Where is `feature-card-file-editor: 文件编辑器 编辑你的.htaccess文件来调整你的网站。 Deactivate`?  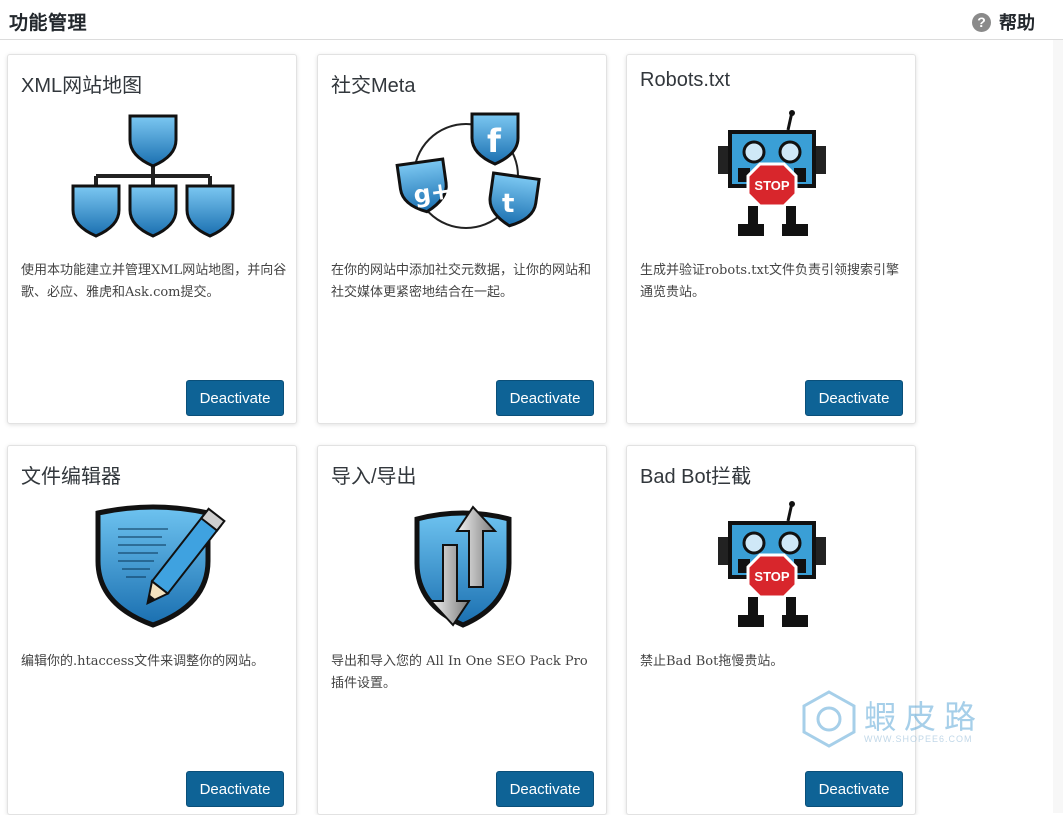
feature-card-file-editor: 文件编辑器 编辑你的.htaccess文件来调整你的网站。 Deactivate is located at coordinates (152, 630).